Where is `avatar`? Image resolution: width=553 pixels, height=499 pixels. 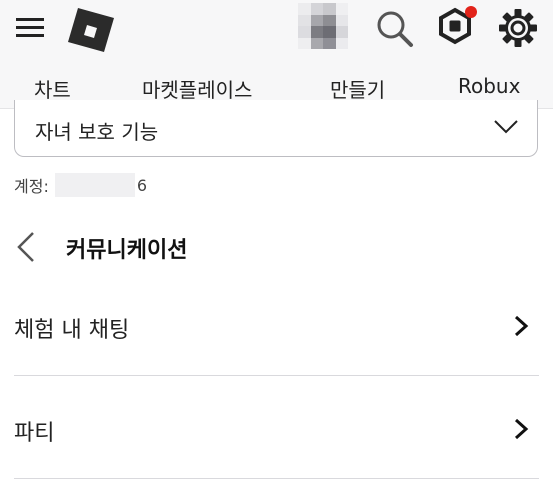
avatar is located at coordinates (323, 26).